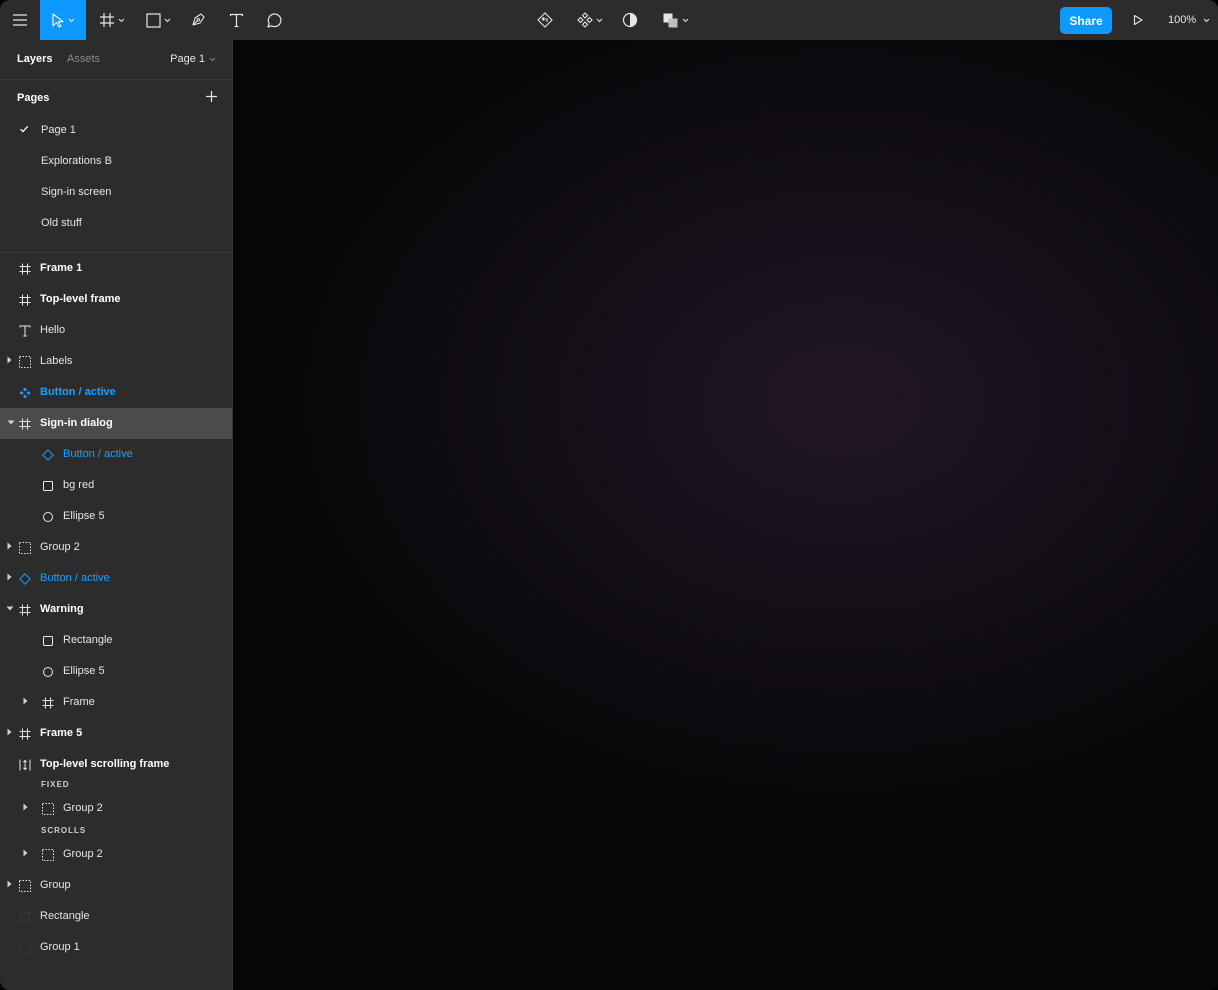 The image size is (1218, 990). I want to click on layer-label: Button / active, so click(98, 454).